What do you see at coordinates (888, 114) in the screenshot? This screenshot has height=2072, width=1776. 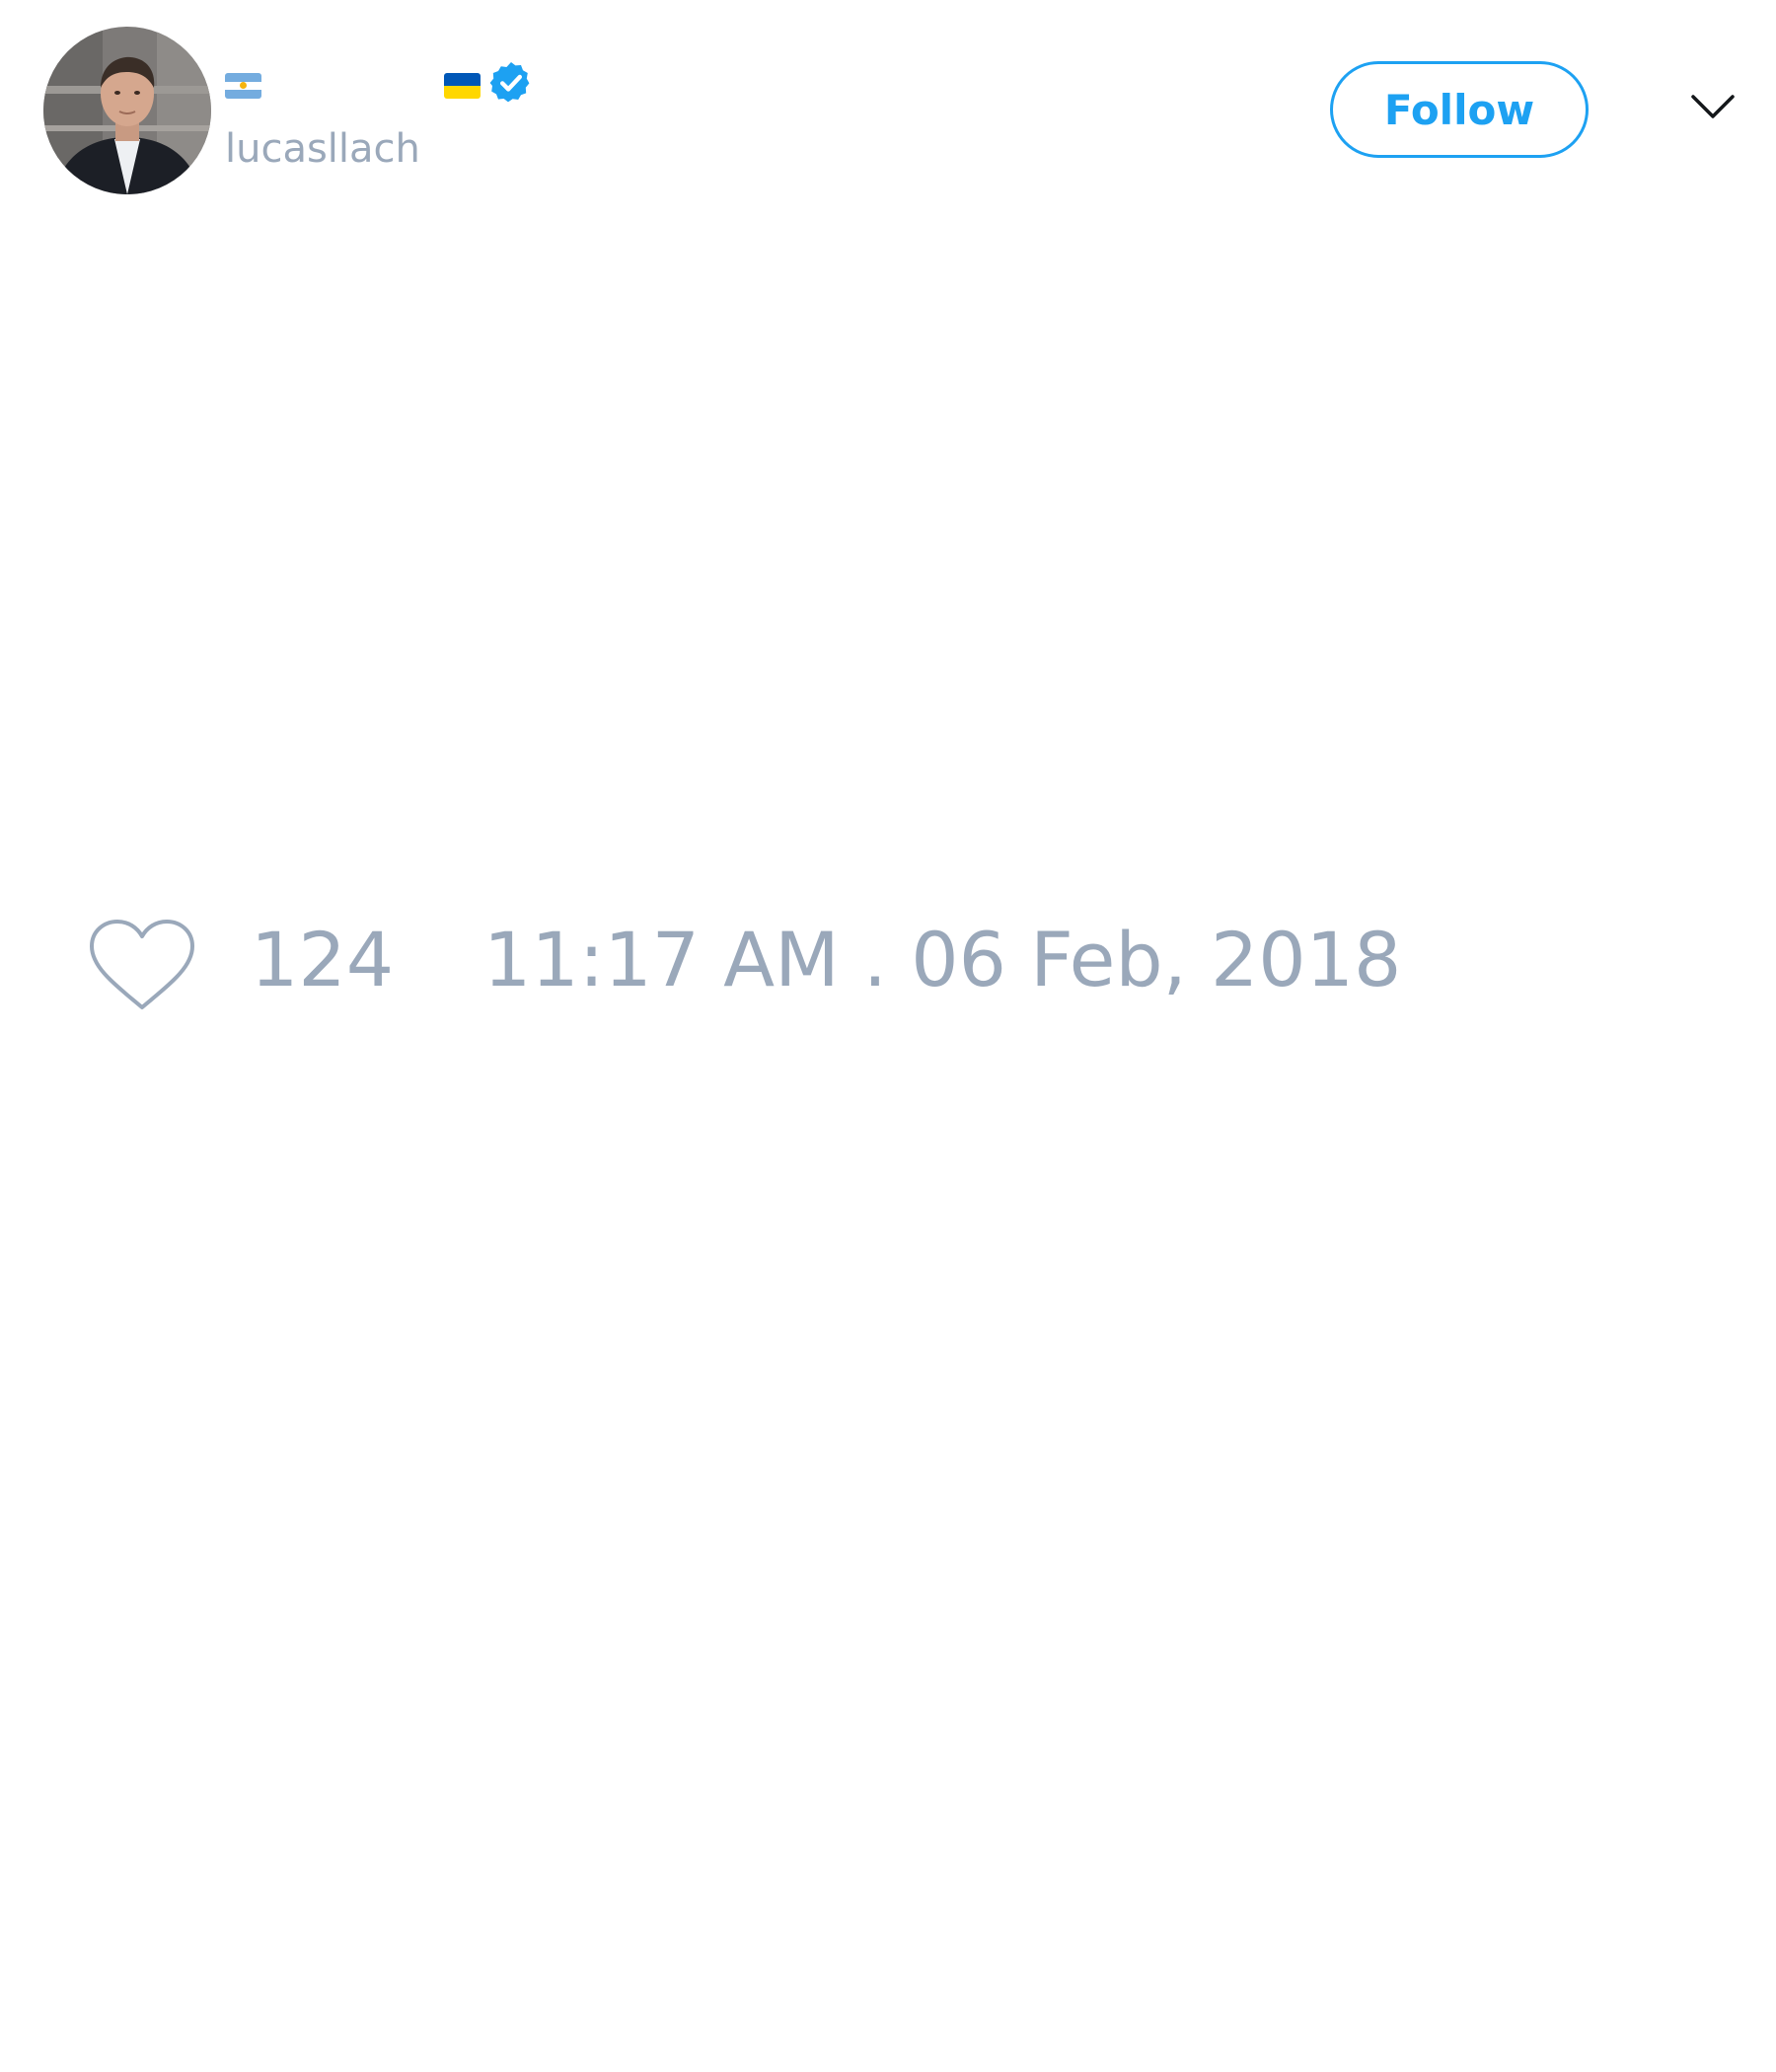 I see `tweet-header: lucasllach Follow` at bounding box center [888, 114].